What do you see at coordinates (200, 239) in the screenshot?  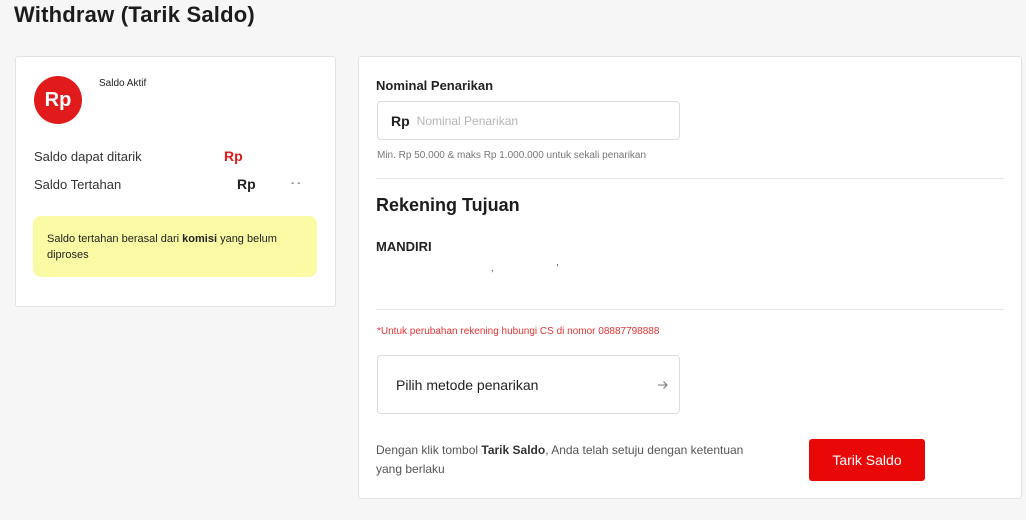 I see `info-text-bold: komisi` at bounding box center [200, 239].